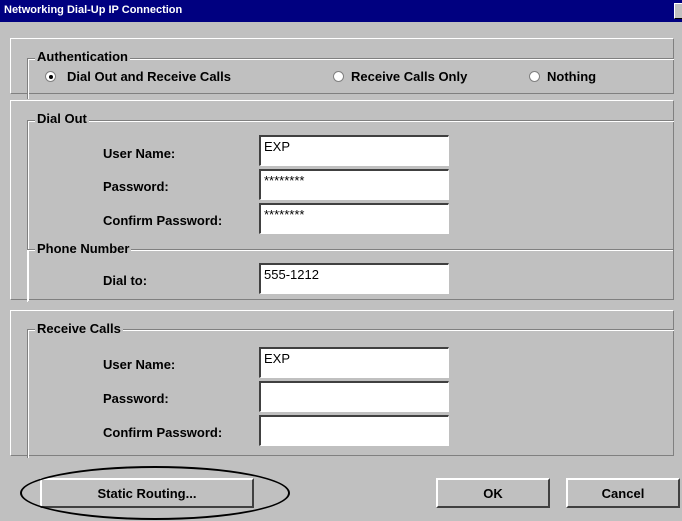  Describe the element at coordinates (623, 493) in the screenshot. I see `cancel-button: Cancel` at that location.